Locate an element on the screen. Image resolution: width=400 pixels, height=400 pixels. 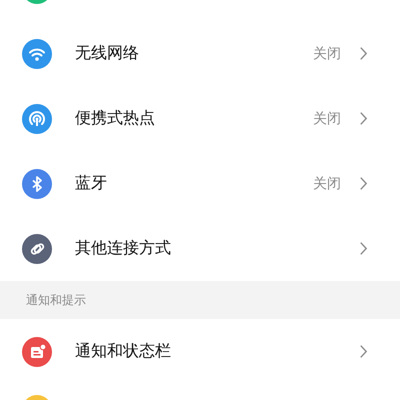
section-header: 通知和提示 is located at coordinates (56, 300).